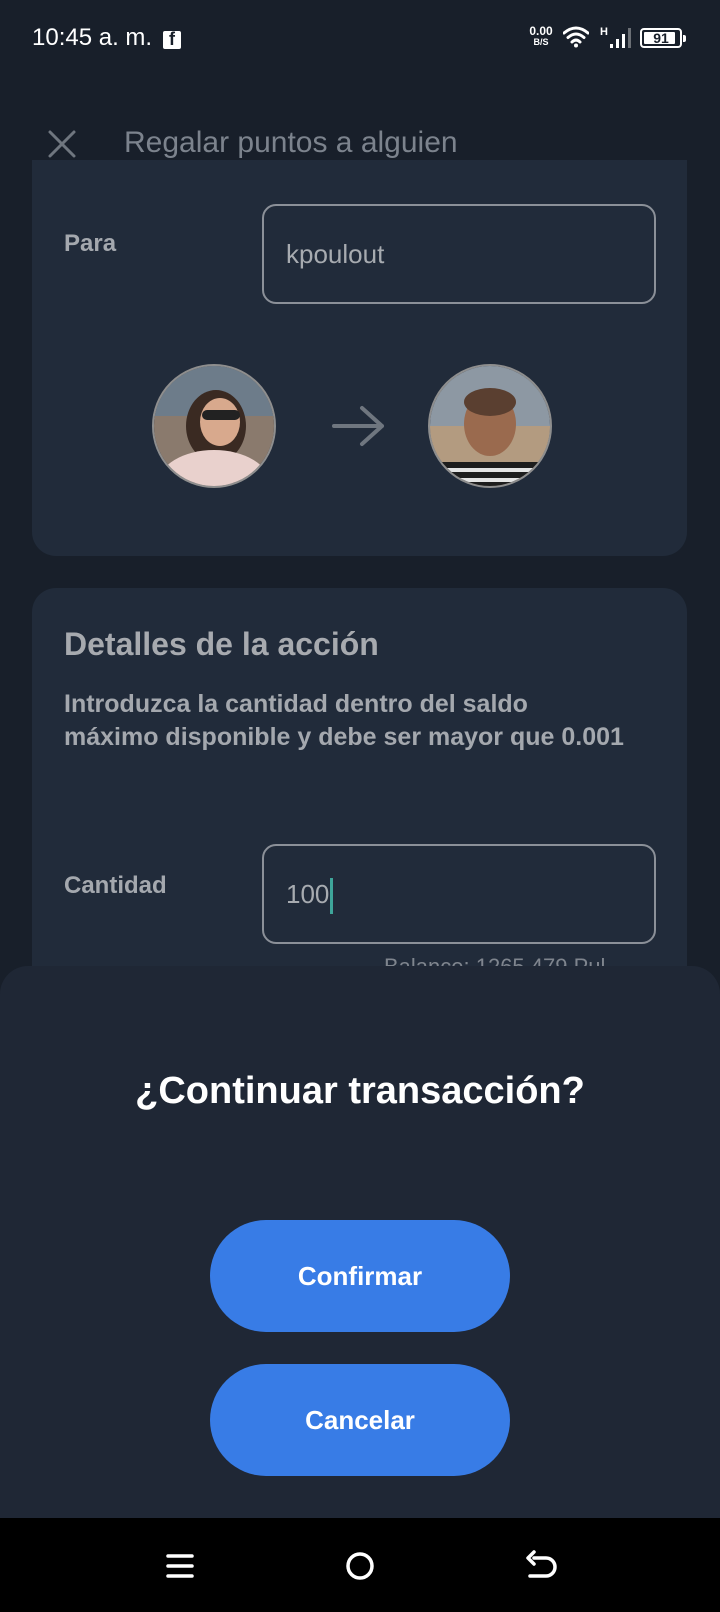 The height and width of the screenshot is (1612, 720). What do you see at coordinates (490, 426) in the screenshot?
I see `recipient-avatar` at bounding box center [490, 426].